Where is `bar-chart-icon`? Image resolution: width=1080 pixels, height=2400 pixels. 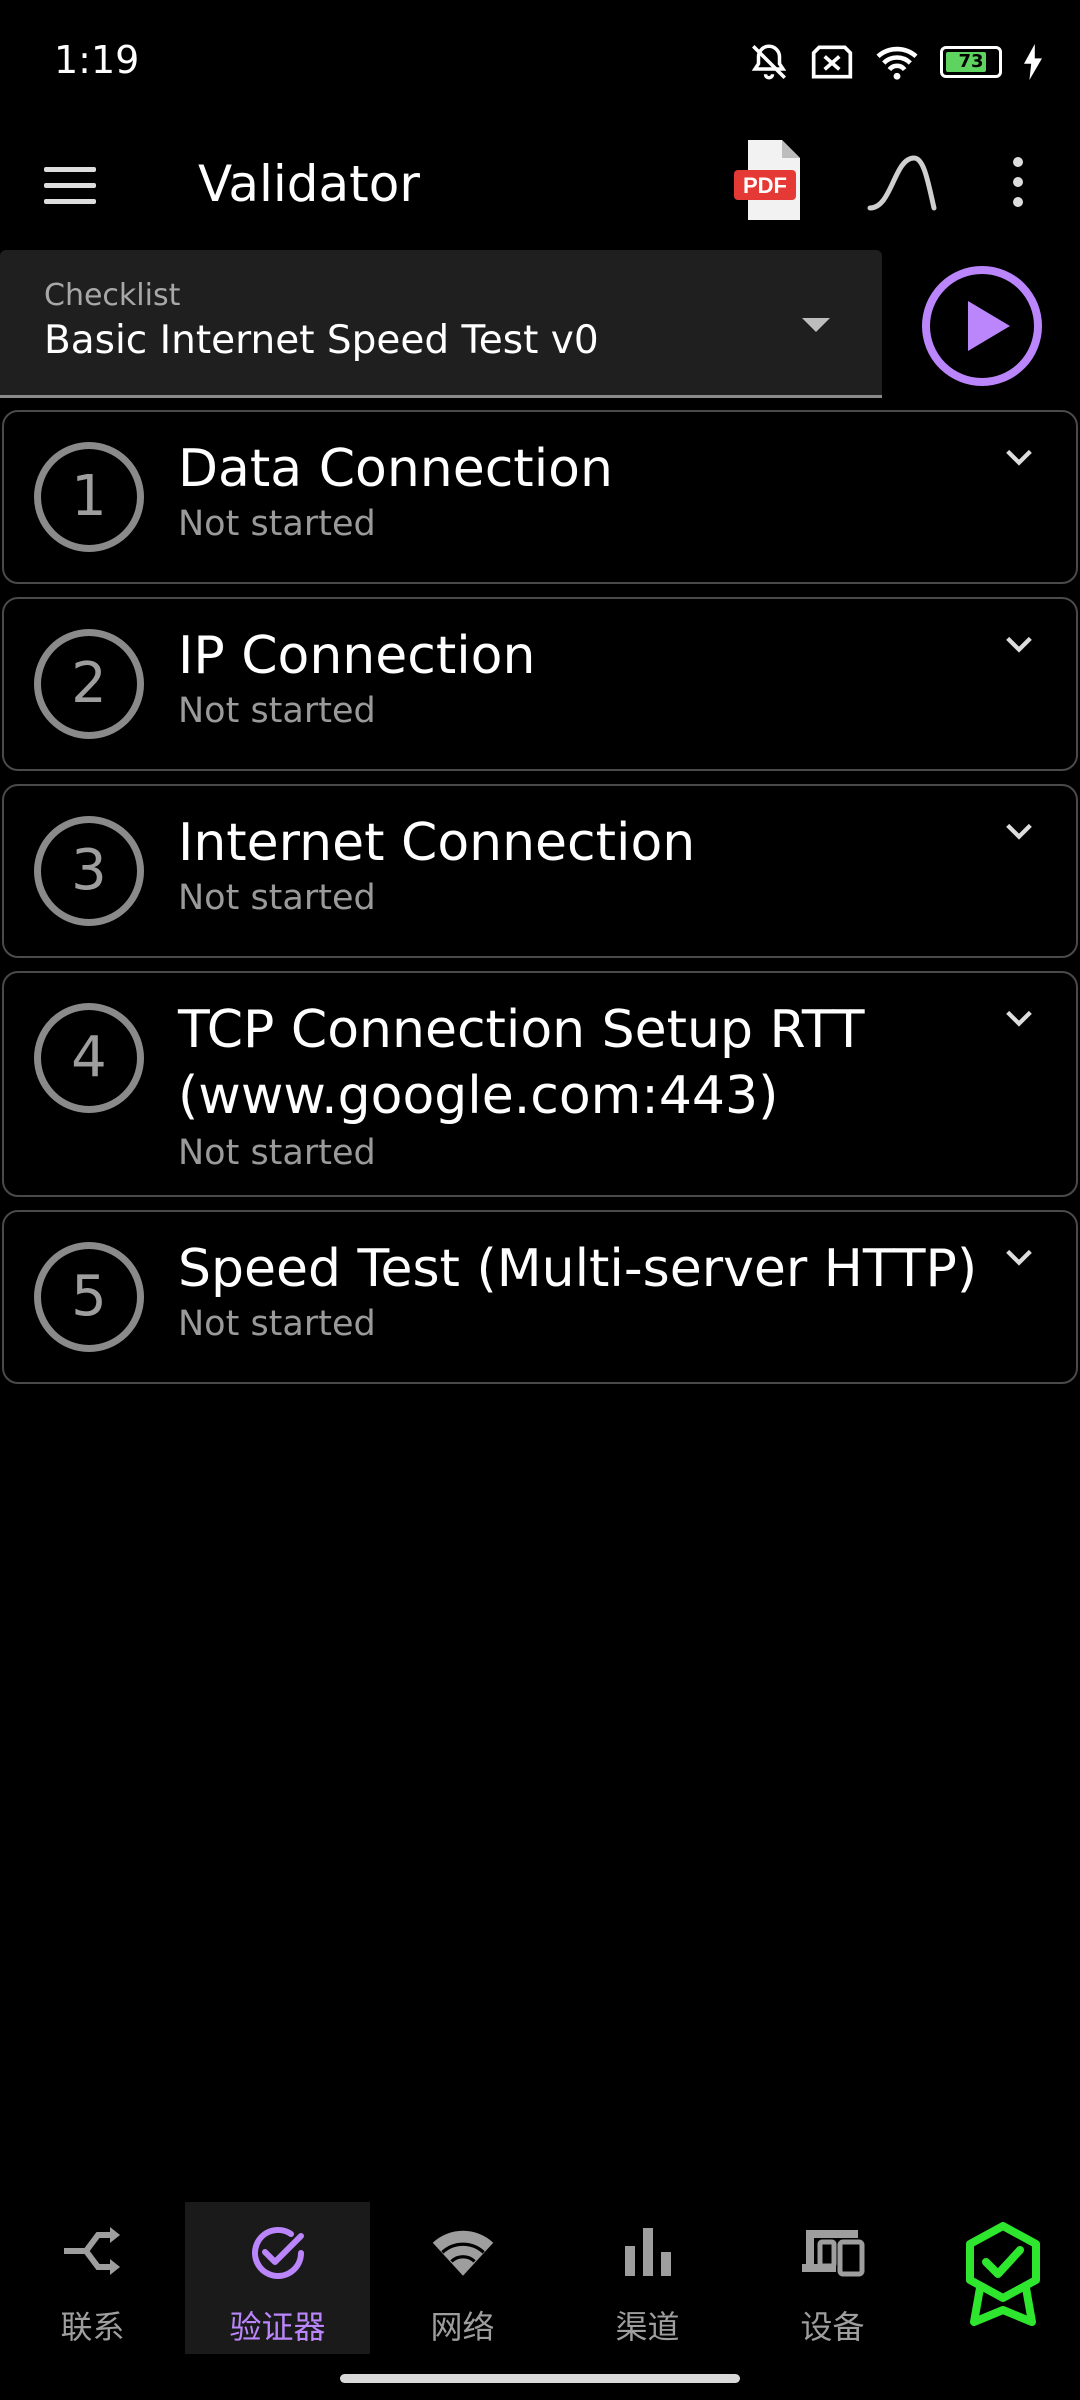
bar-chart-icon is located at coordinates (647, 2252).